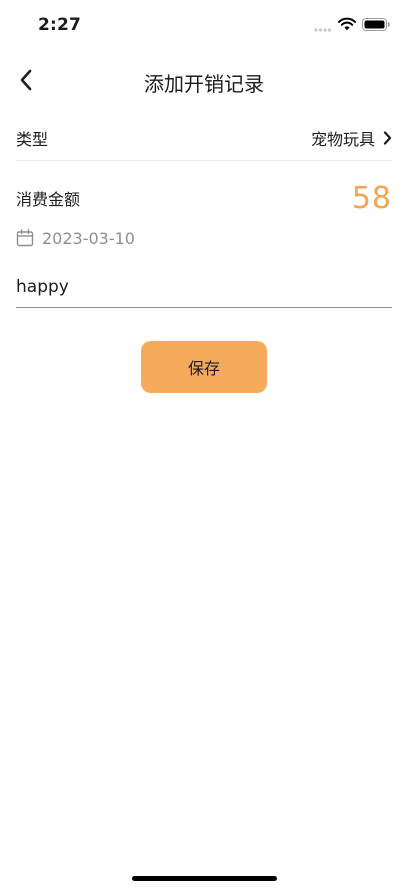 Image resolution: width=408 pixels, height=890 pixels. Describe the element at coordinates (347, 24) in the screenshot. I see `wifi-icon` at that location.